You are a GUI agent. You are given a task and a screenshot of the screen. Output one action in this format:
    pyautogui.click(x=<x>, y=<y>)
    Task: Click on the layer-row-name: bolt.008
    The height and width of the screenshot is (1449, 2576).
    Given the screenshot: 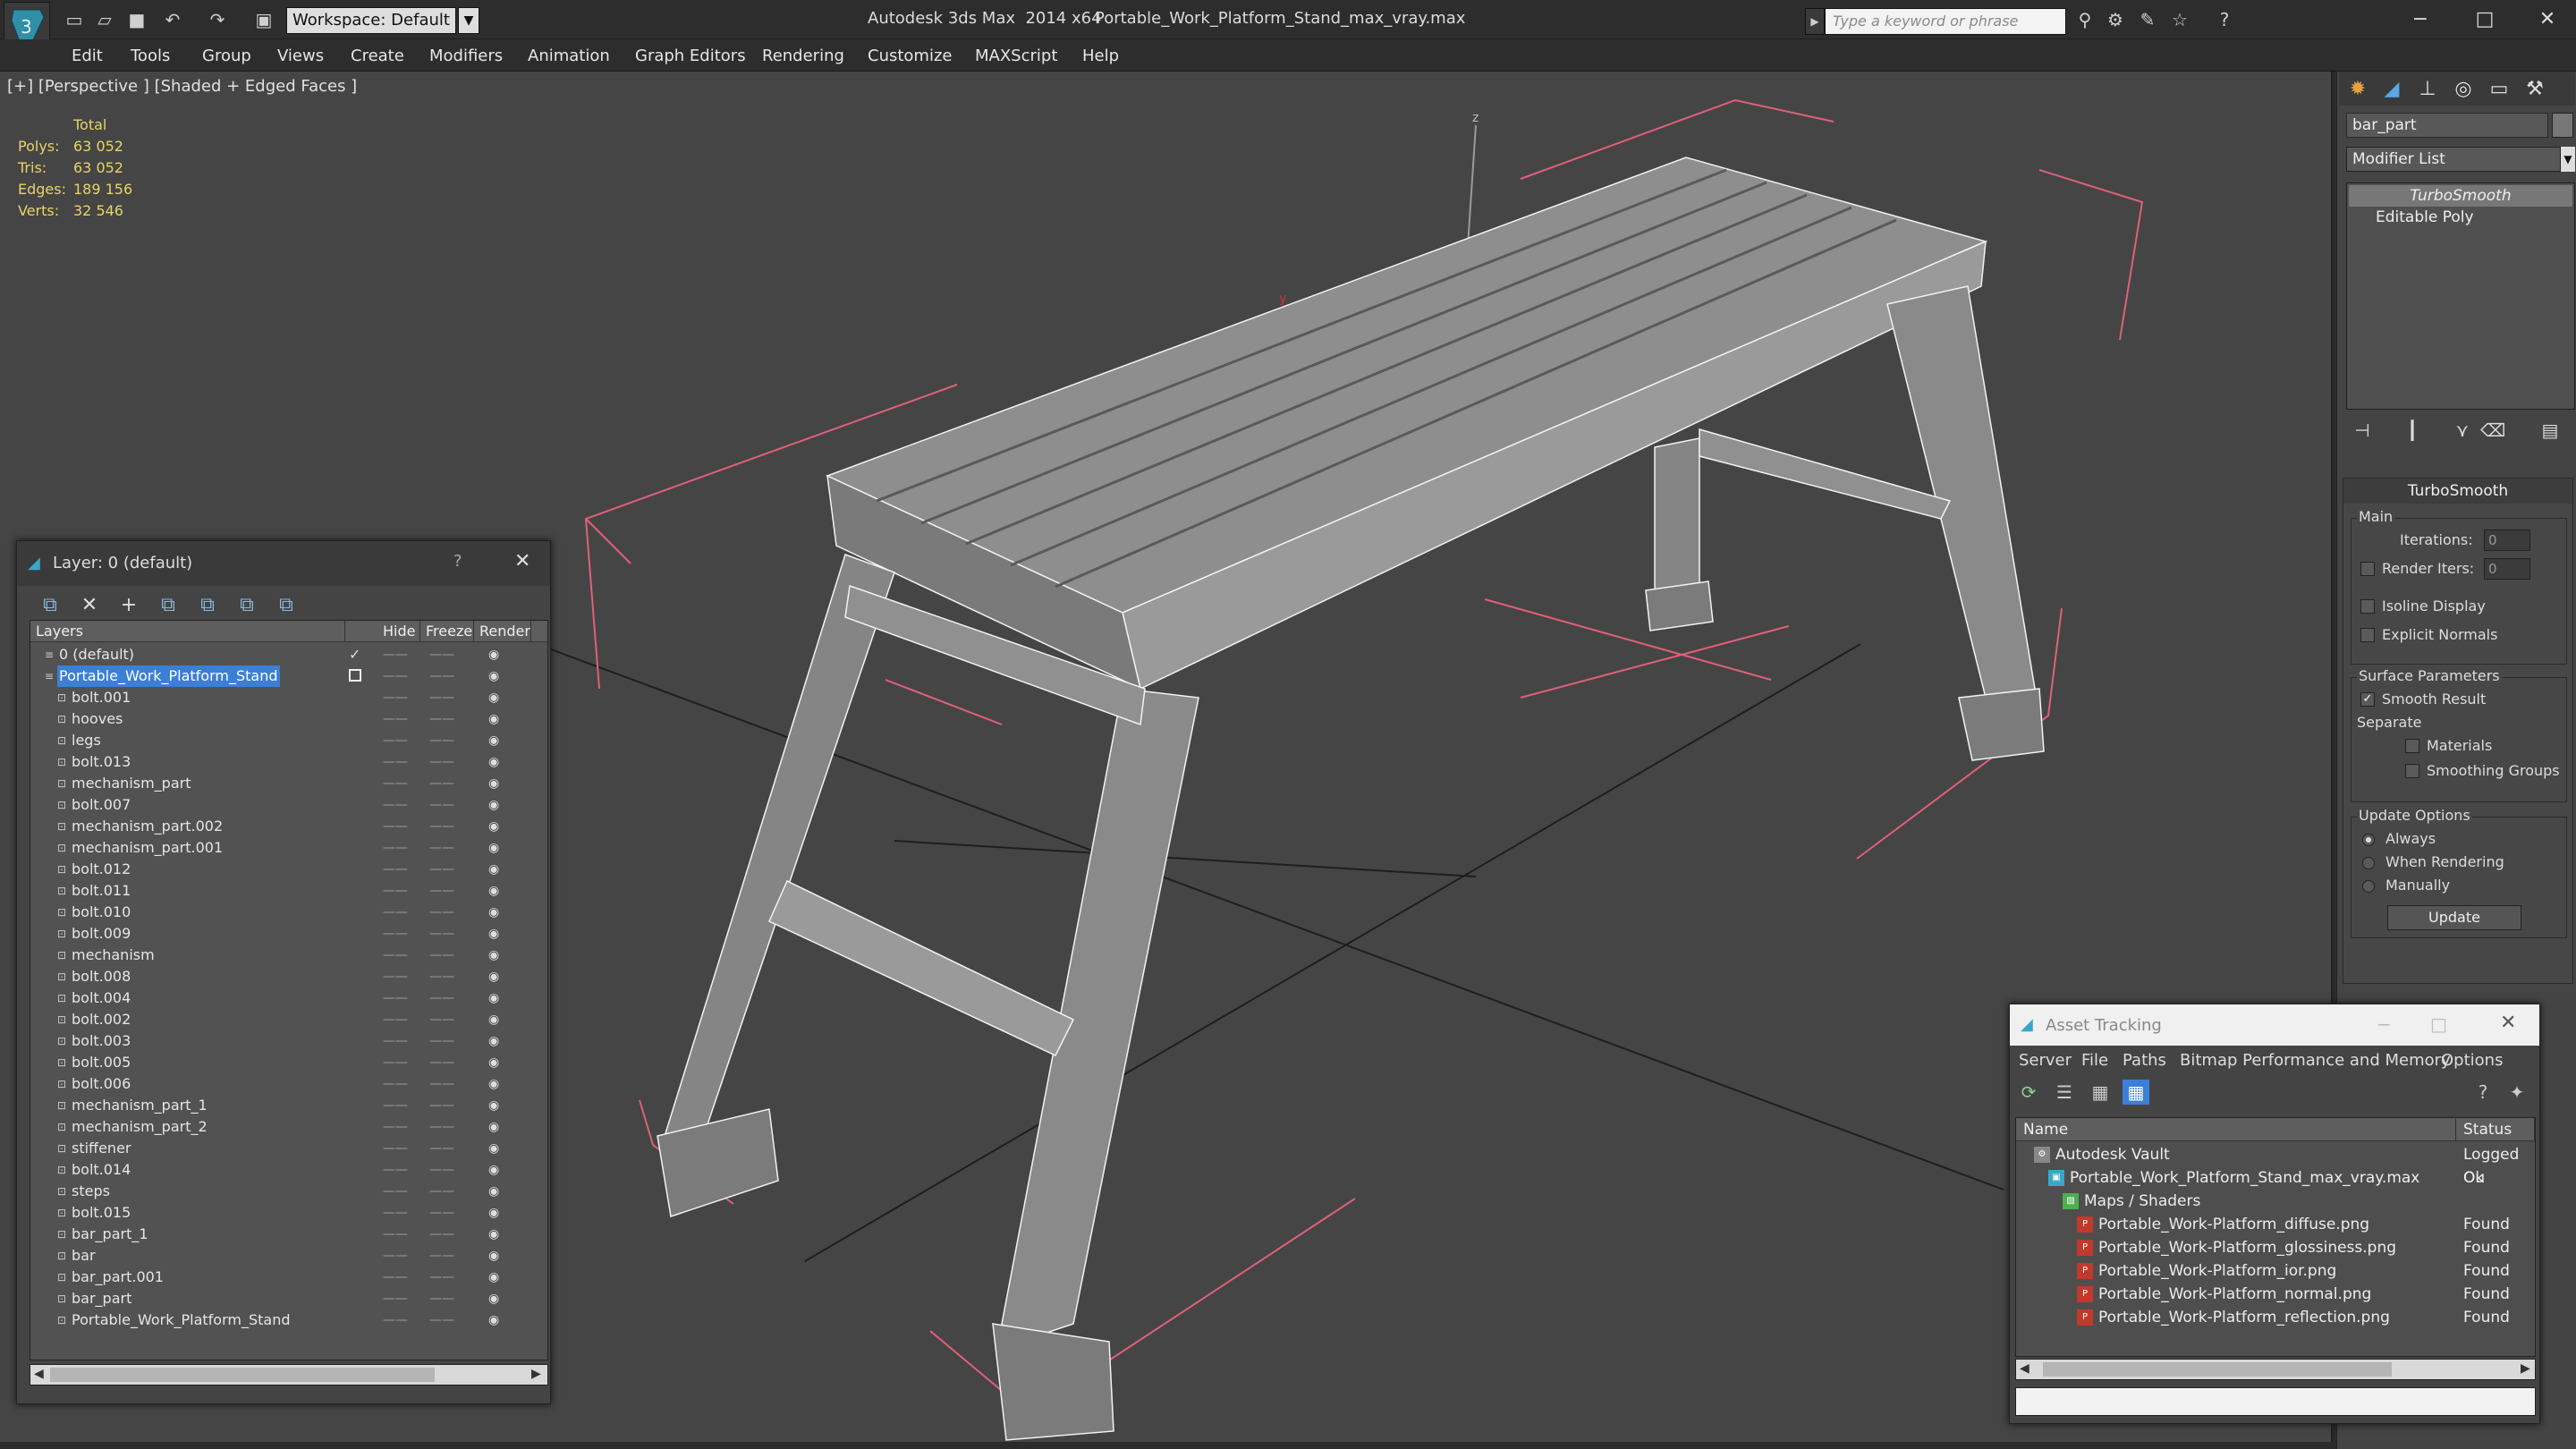 What is the action you would take?
    pyautogui.click(x=101, y=976)
    